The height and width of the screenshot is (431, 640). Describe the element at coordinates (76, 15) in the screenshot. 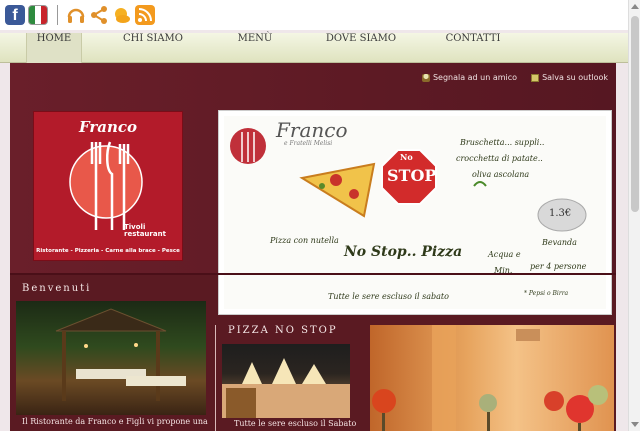

I see `headphones-icon` at that location.